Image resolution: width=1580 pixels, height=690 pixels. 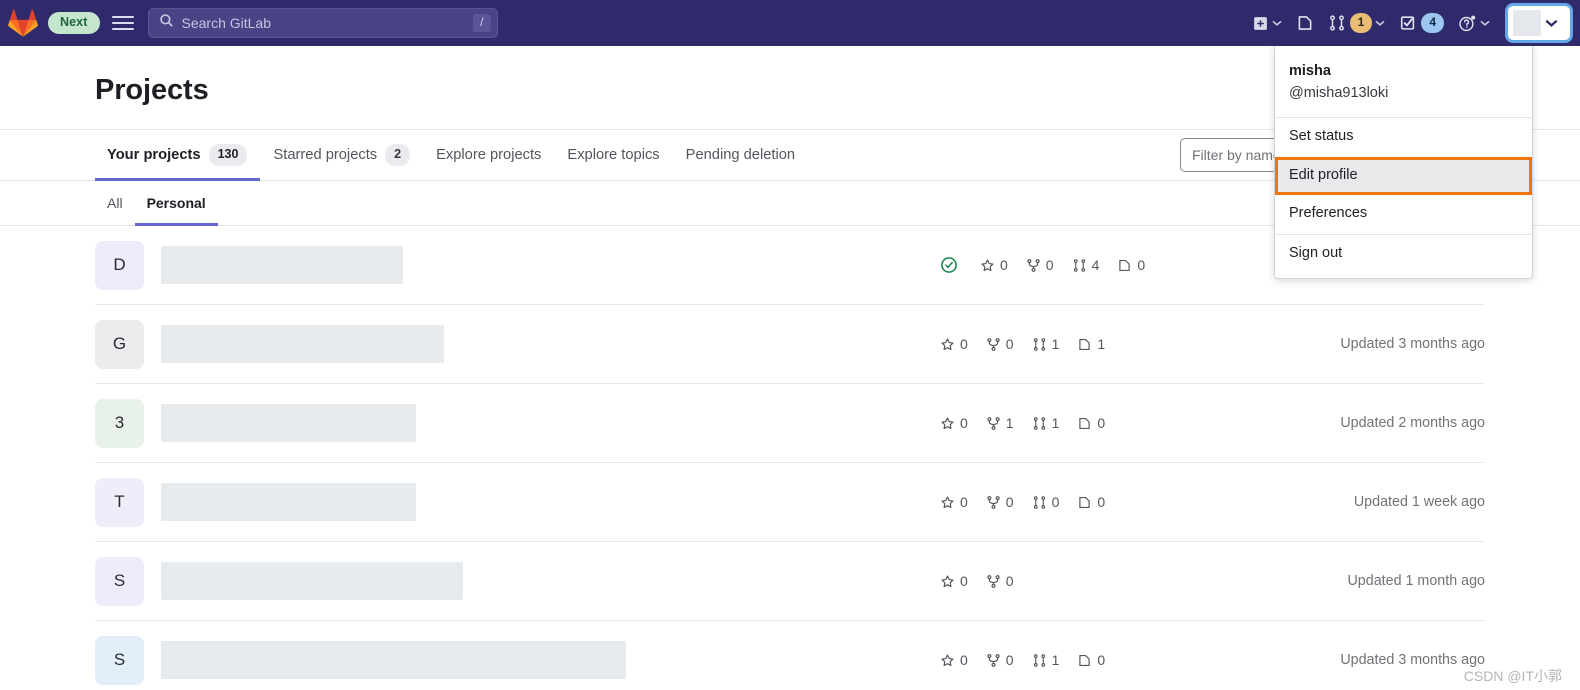 I want to click on tab-pending-deletion: Pending deletion, so click(x=740, y=155).